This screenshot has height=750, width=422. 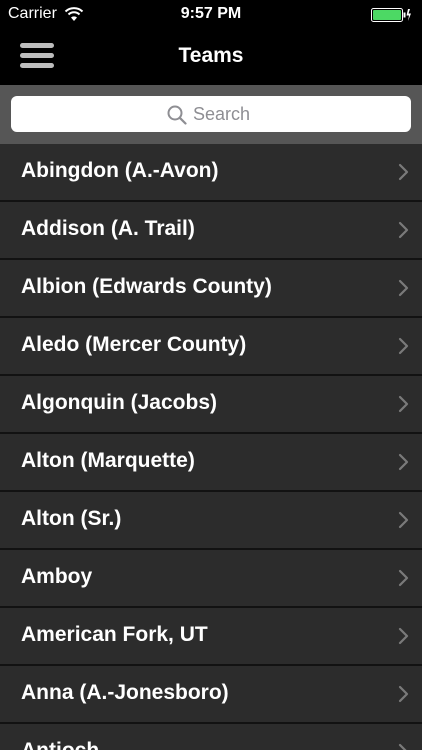 I want to click on team-name: Alton (Marquette), so click(x=108, y=460).